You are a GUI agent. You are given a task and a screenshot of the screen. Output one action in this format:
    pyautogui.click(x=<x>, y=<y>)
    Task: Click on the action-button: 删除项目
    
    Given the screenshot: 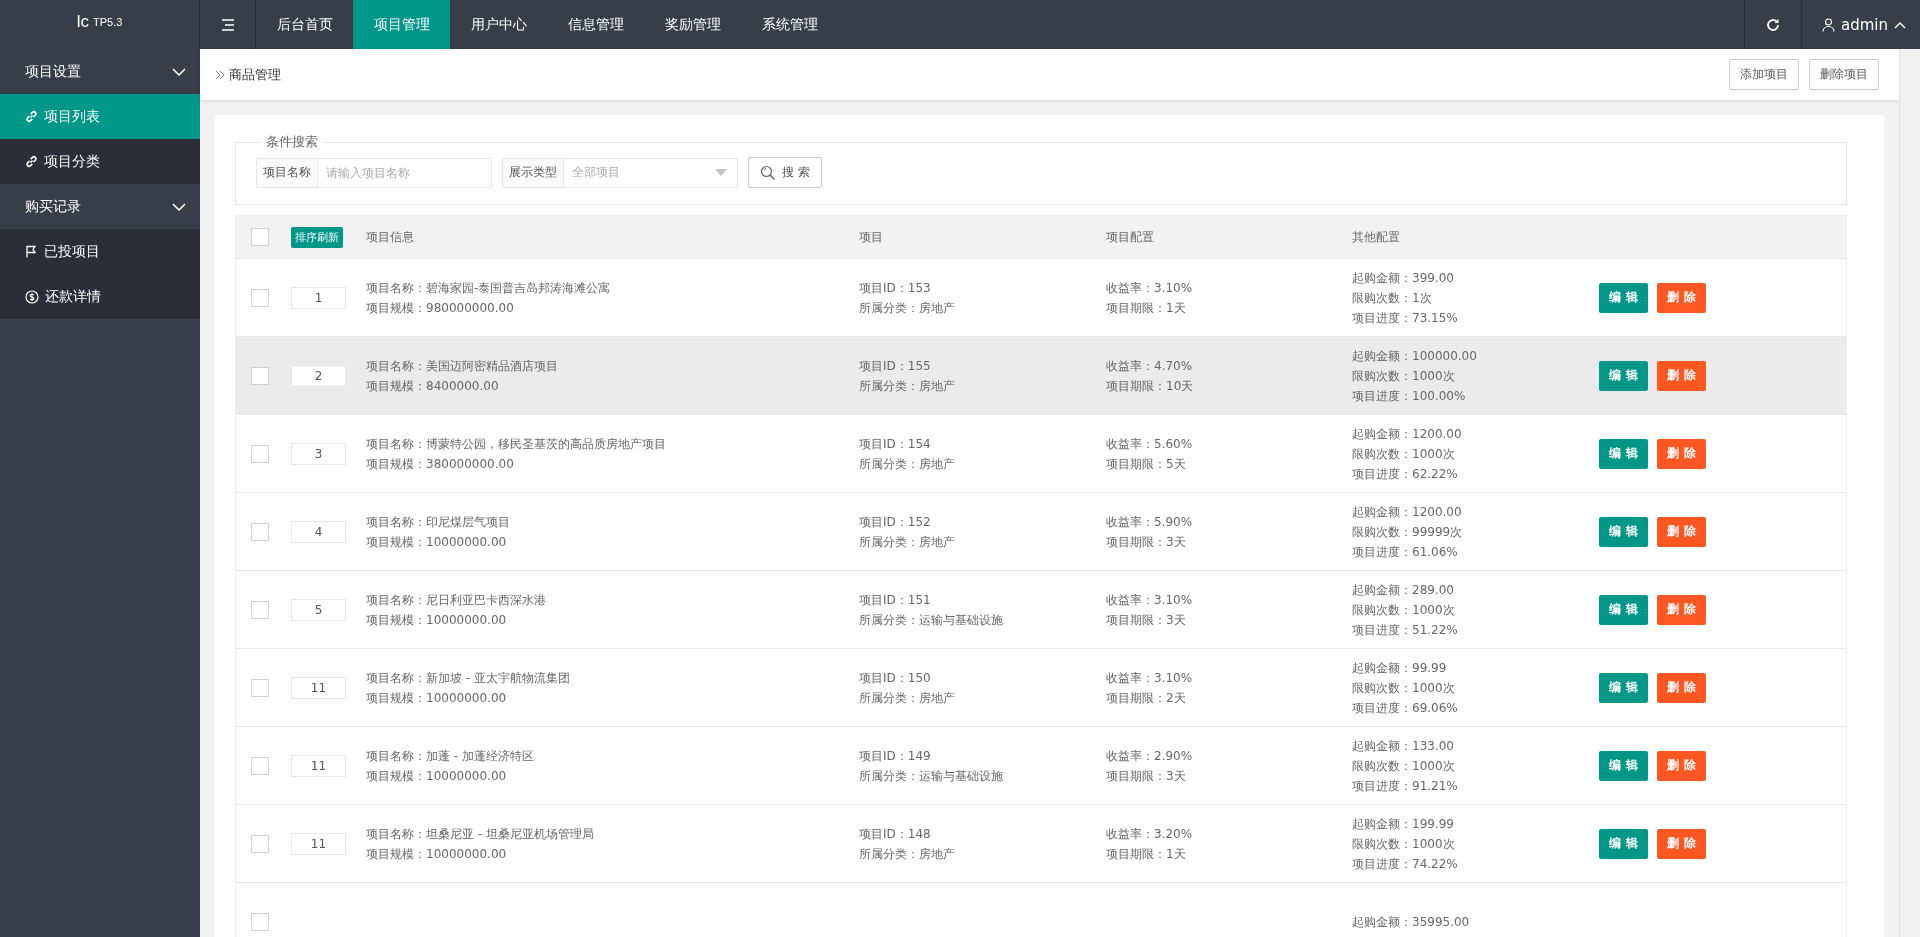 What is the action you would take?
    pyautogui.click(x=1844, y=74)
    